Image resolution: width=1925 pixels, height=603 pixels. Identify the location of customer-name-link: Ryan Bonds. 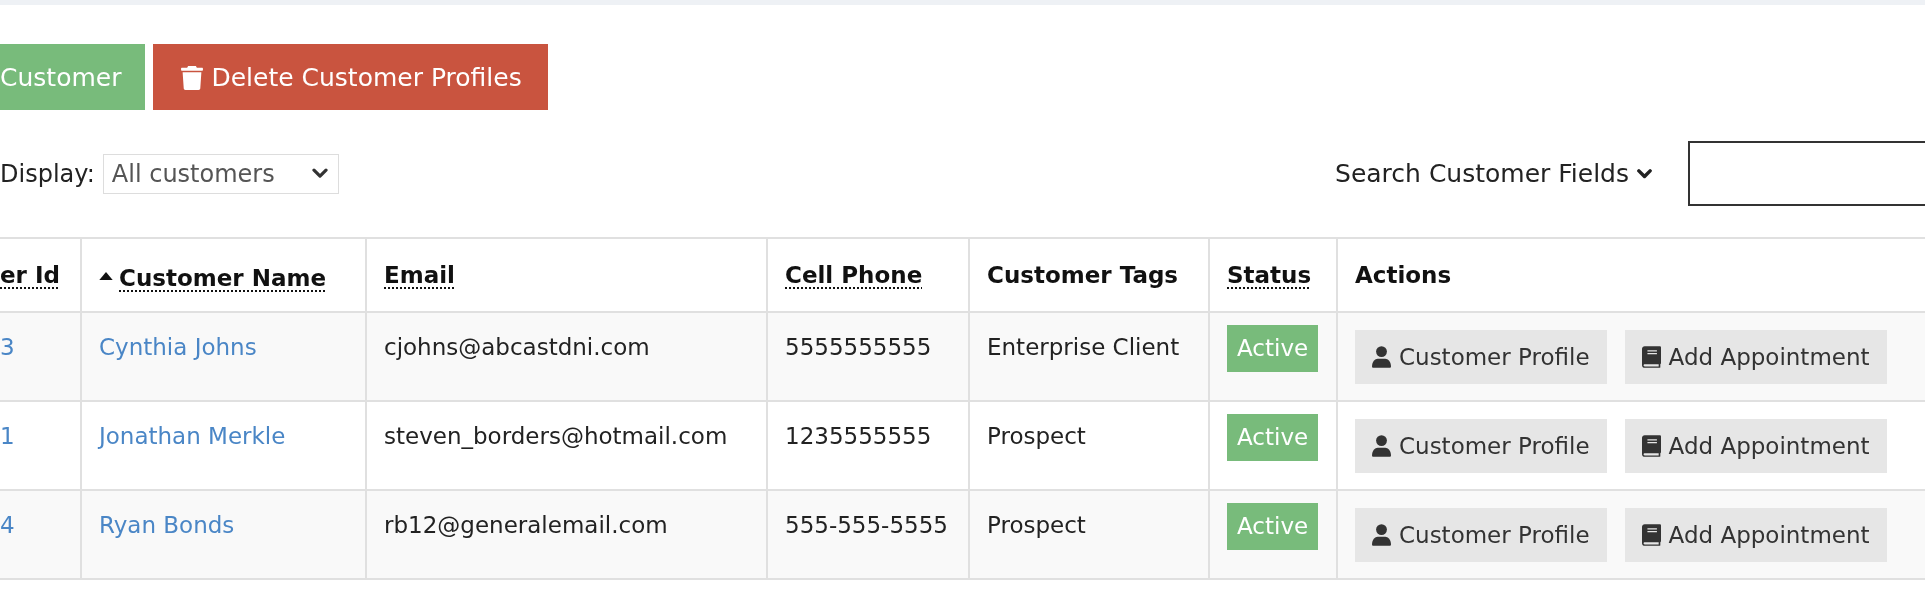
(167, 525).